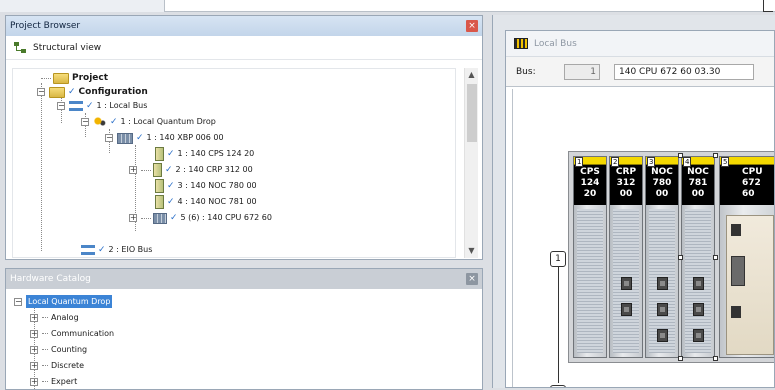  Describe the element at coordinates (54, 317) in the screenshot. I see `catalog-item: + Analog` at that location.